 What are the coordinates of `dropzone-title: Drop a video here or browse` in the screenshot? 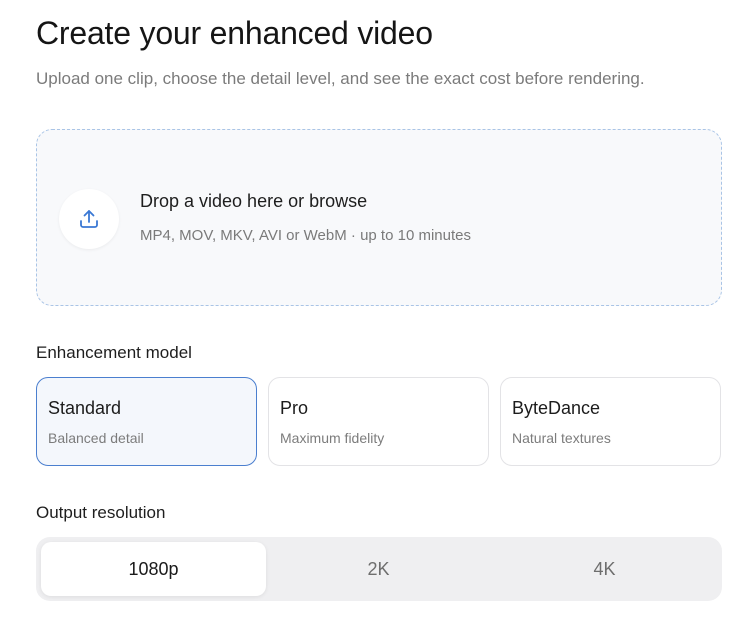 It's located at (253, 201).